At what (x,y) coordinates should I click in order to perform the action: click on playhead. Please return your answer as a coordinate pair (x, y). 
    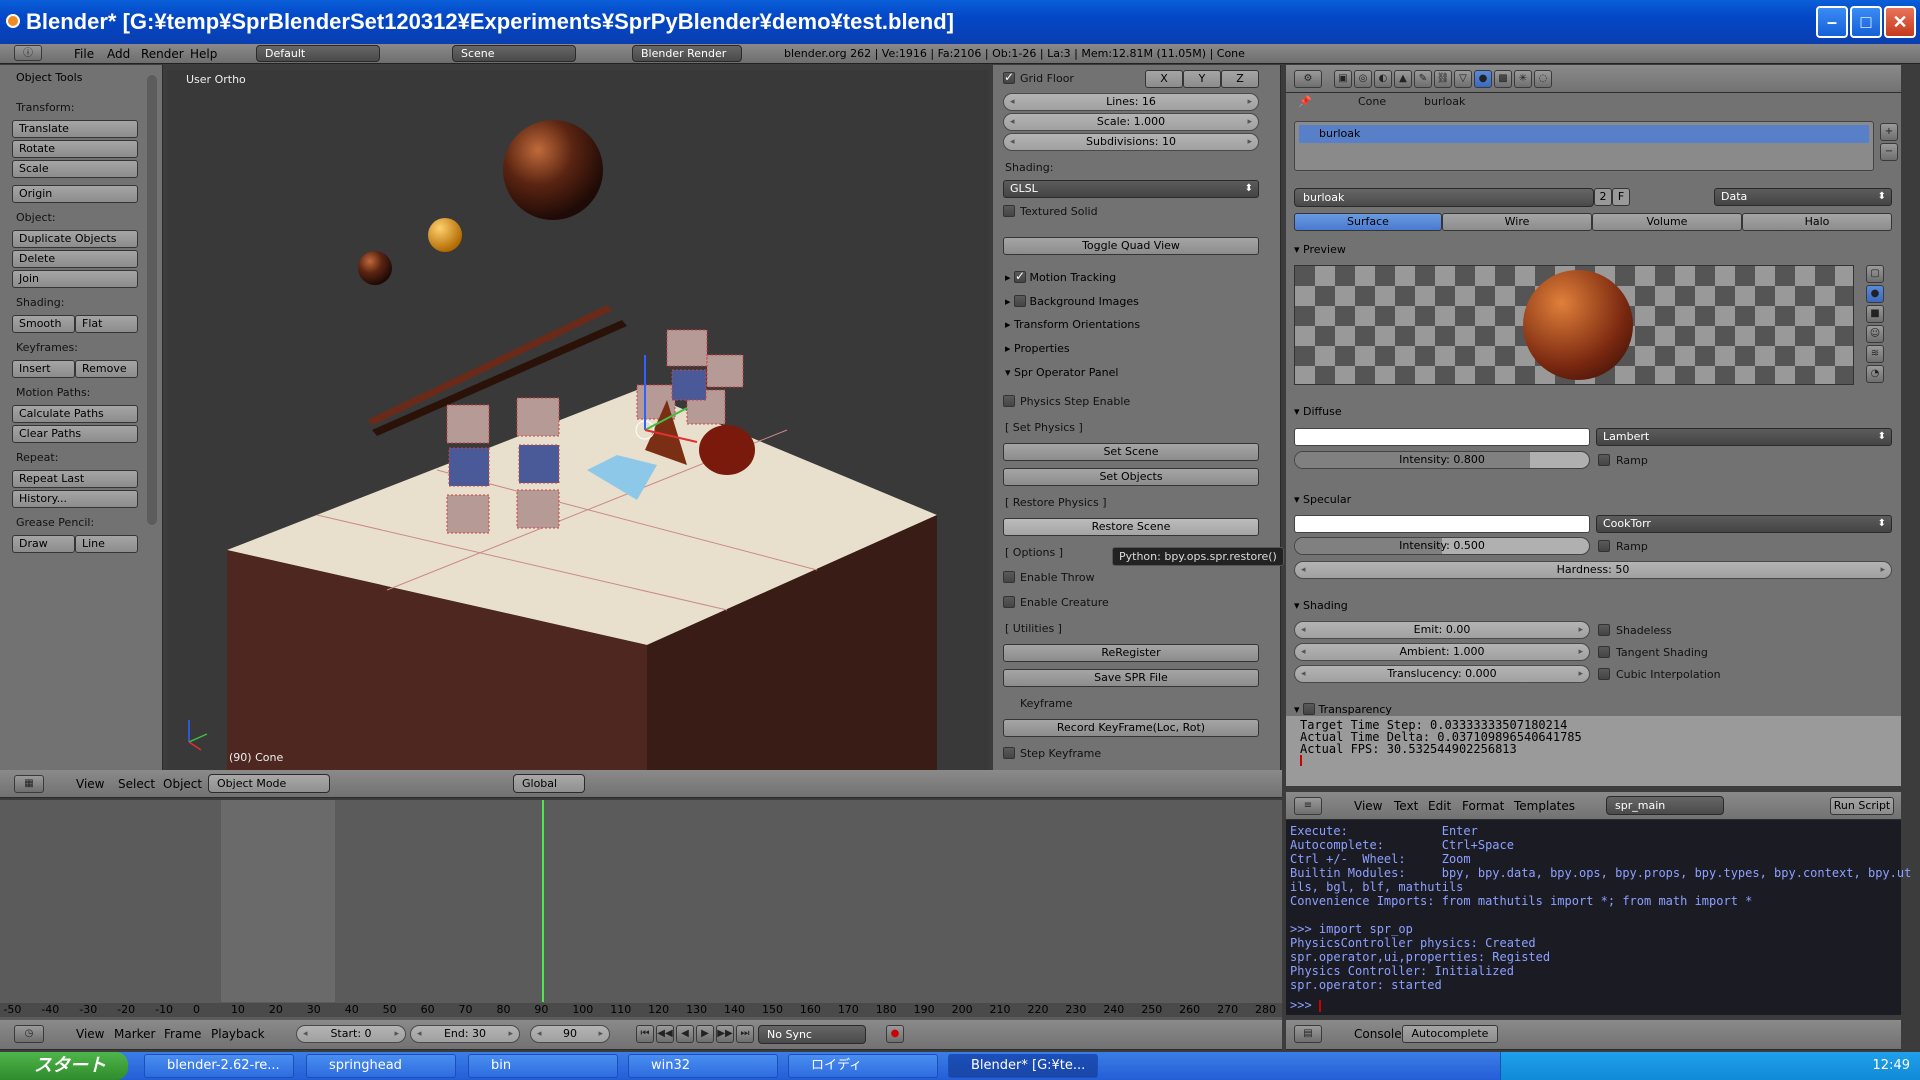
    Looking at the image, I should click on (543, 901).